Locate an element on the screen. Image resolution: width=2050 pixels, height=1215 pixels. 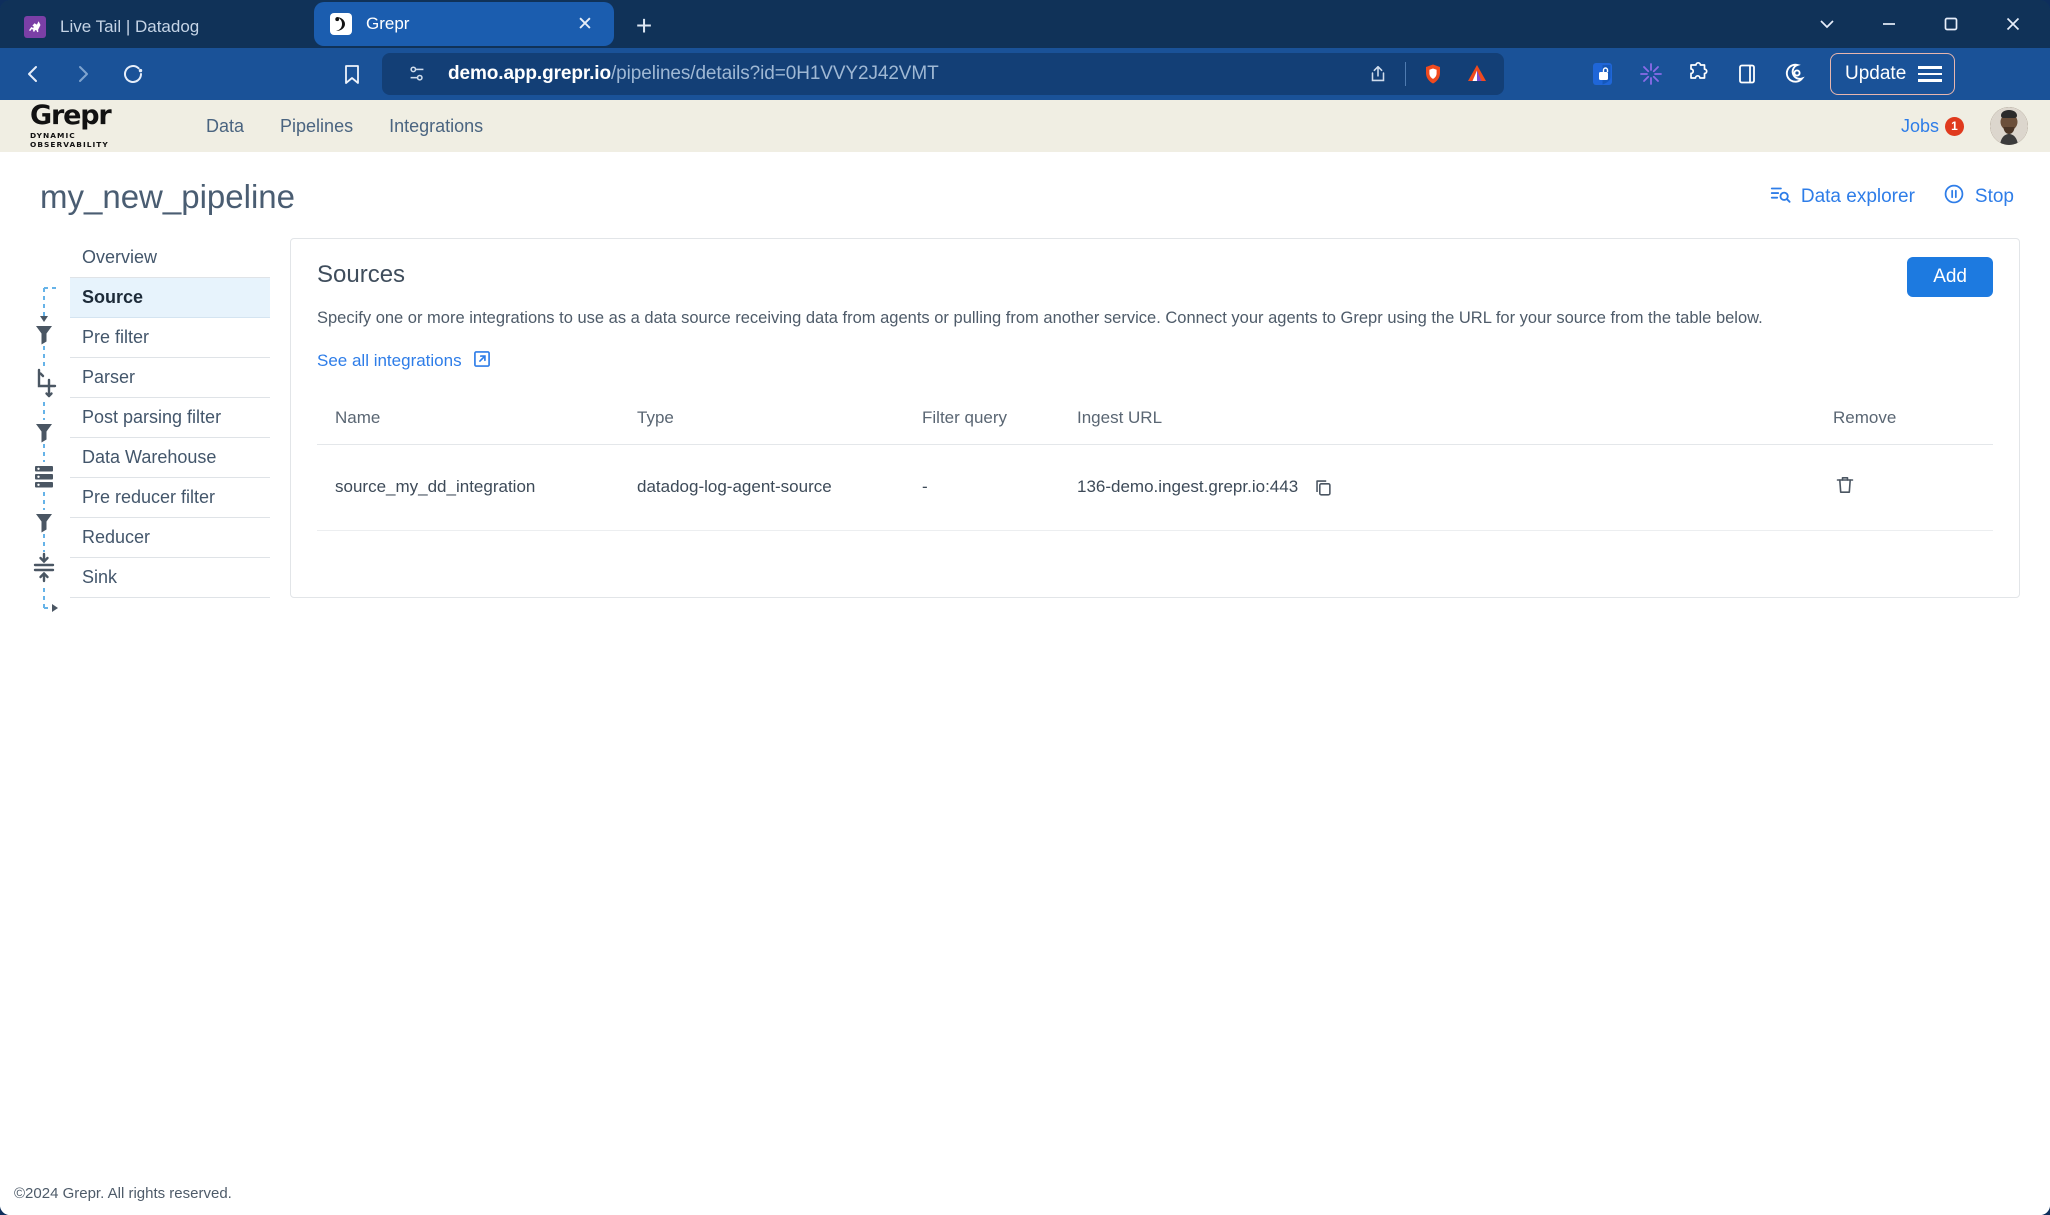
forward-icon is located at coordinates (83, 74).